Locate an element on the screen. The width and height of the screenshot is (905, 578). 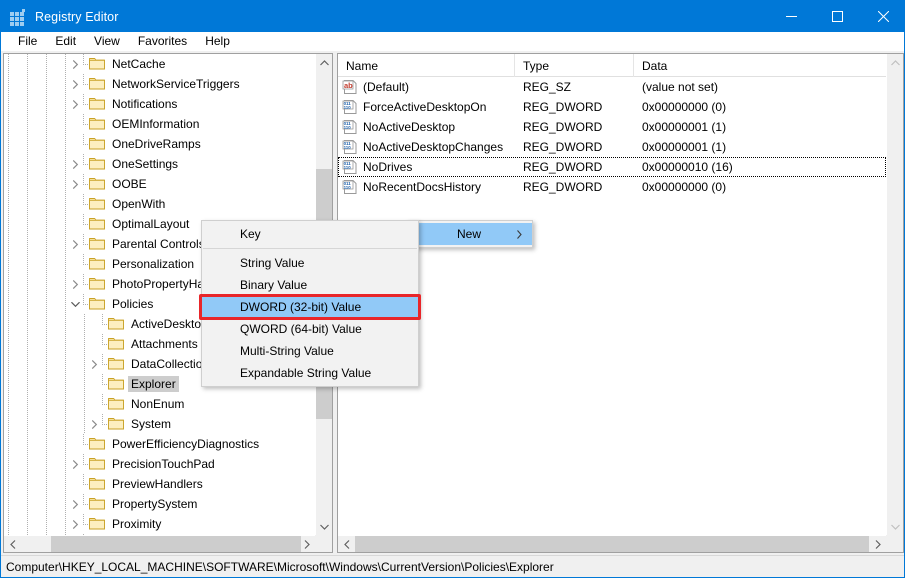
tree-item-oobe: OOBE is located at coordinates (159, 184).